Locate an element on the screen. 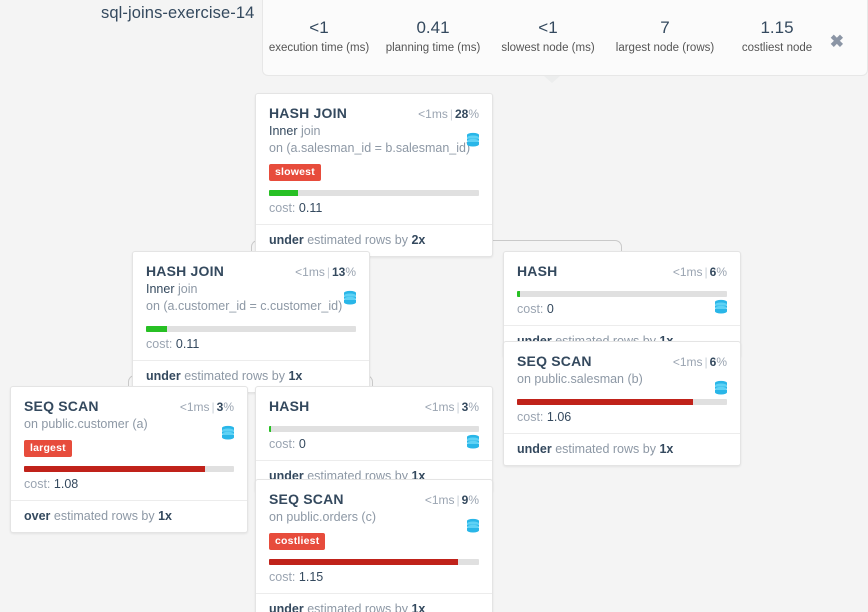  node-subtitle-1: on public.customer (a) is located at coordinates (86, 424).